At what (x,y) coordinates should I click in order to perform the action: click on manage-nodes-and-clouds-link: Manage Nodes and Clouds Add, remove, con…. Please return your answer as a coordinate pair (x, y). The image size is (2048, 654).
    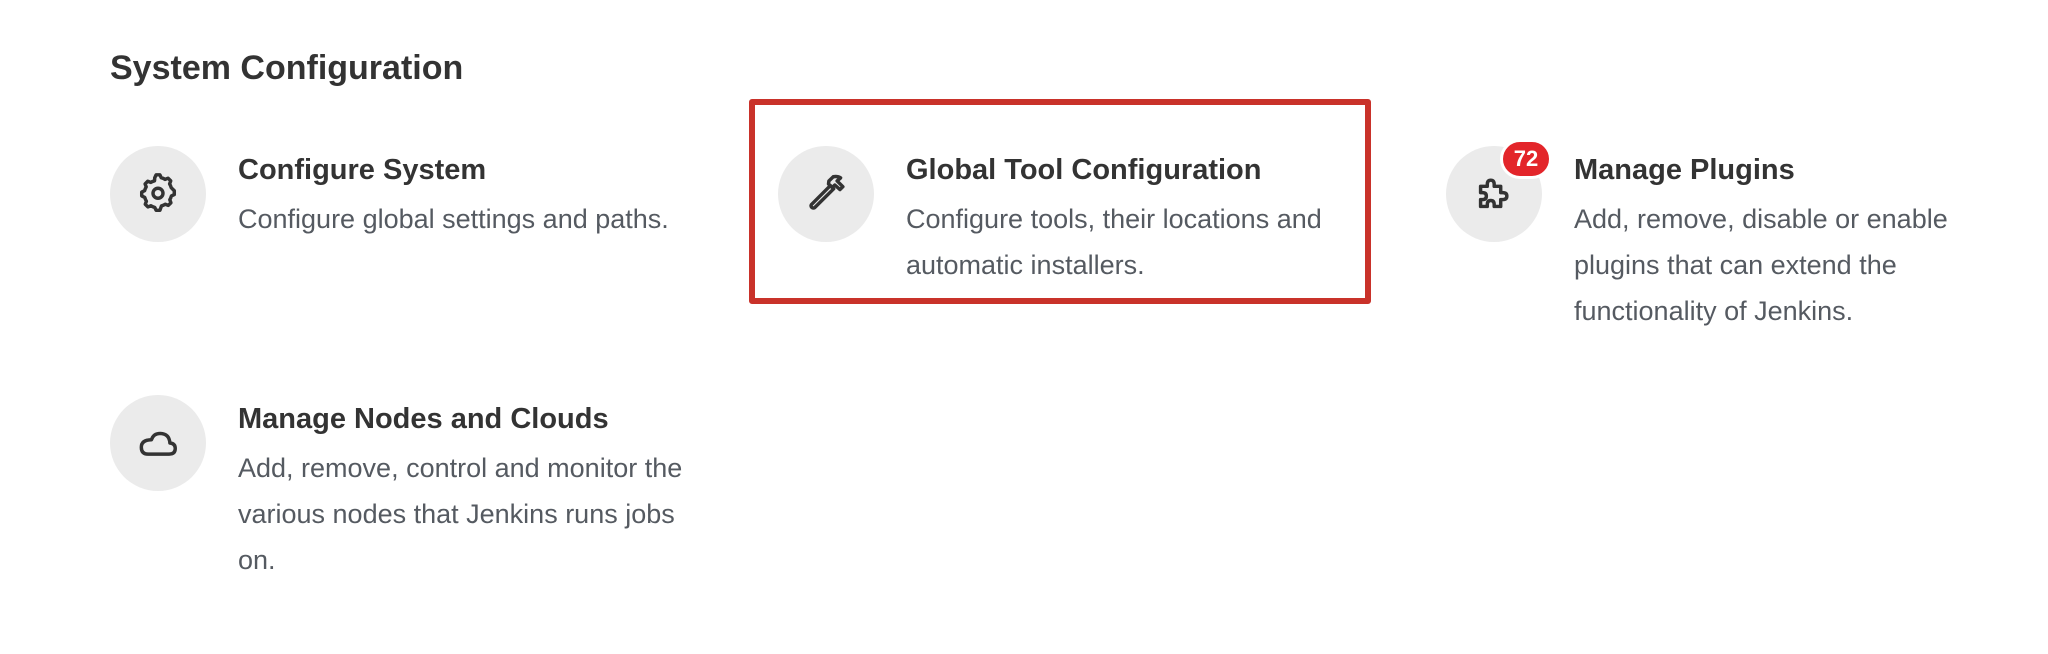
    Looking at the image, I should click on (410, 490).